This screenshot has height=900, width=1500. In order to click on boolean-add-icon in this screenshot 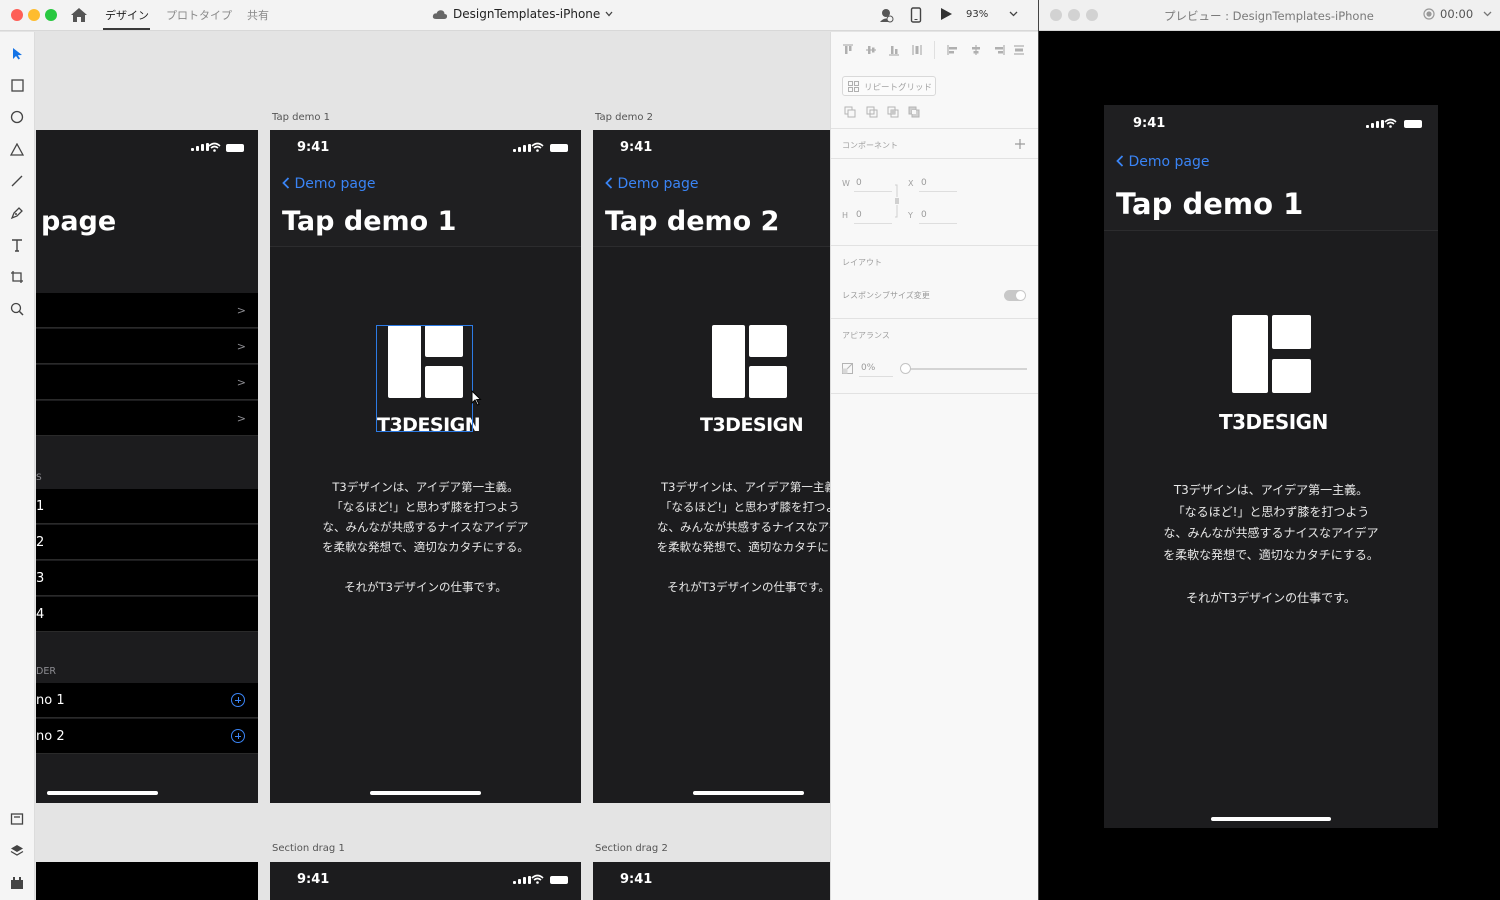, I will do `click(850, 112)`.